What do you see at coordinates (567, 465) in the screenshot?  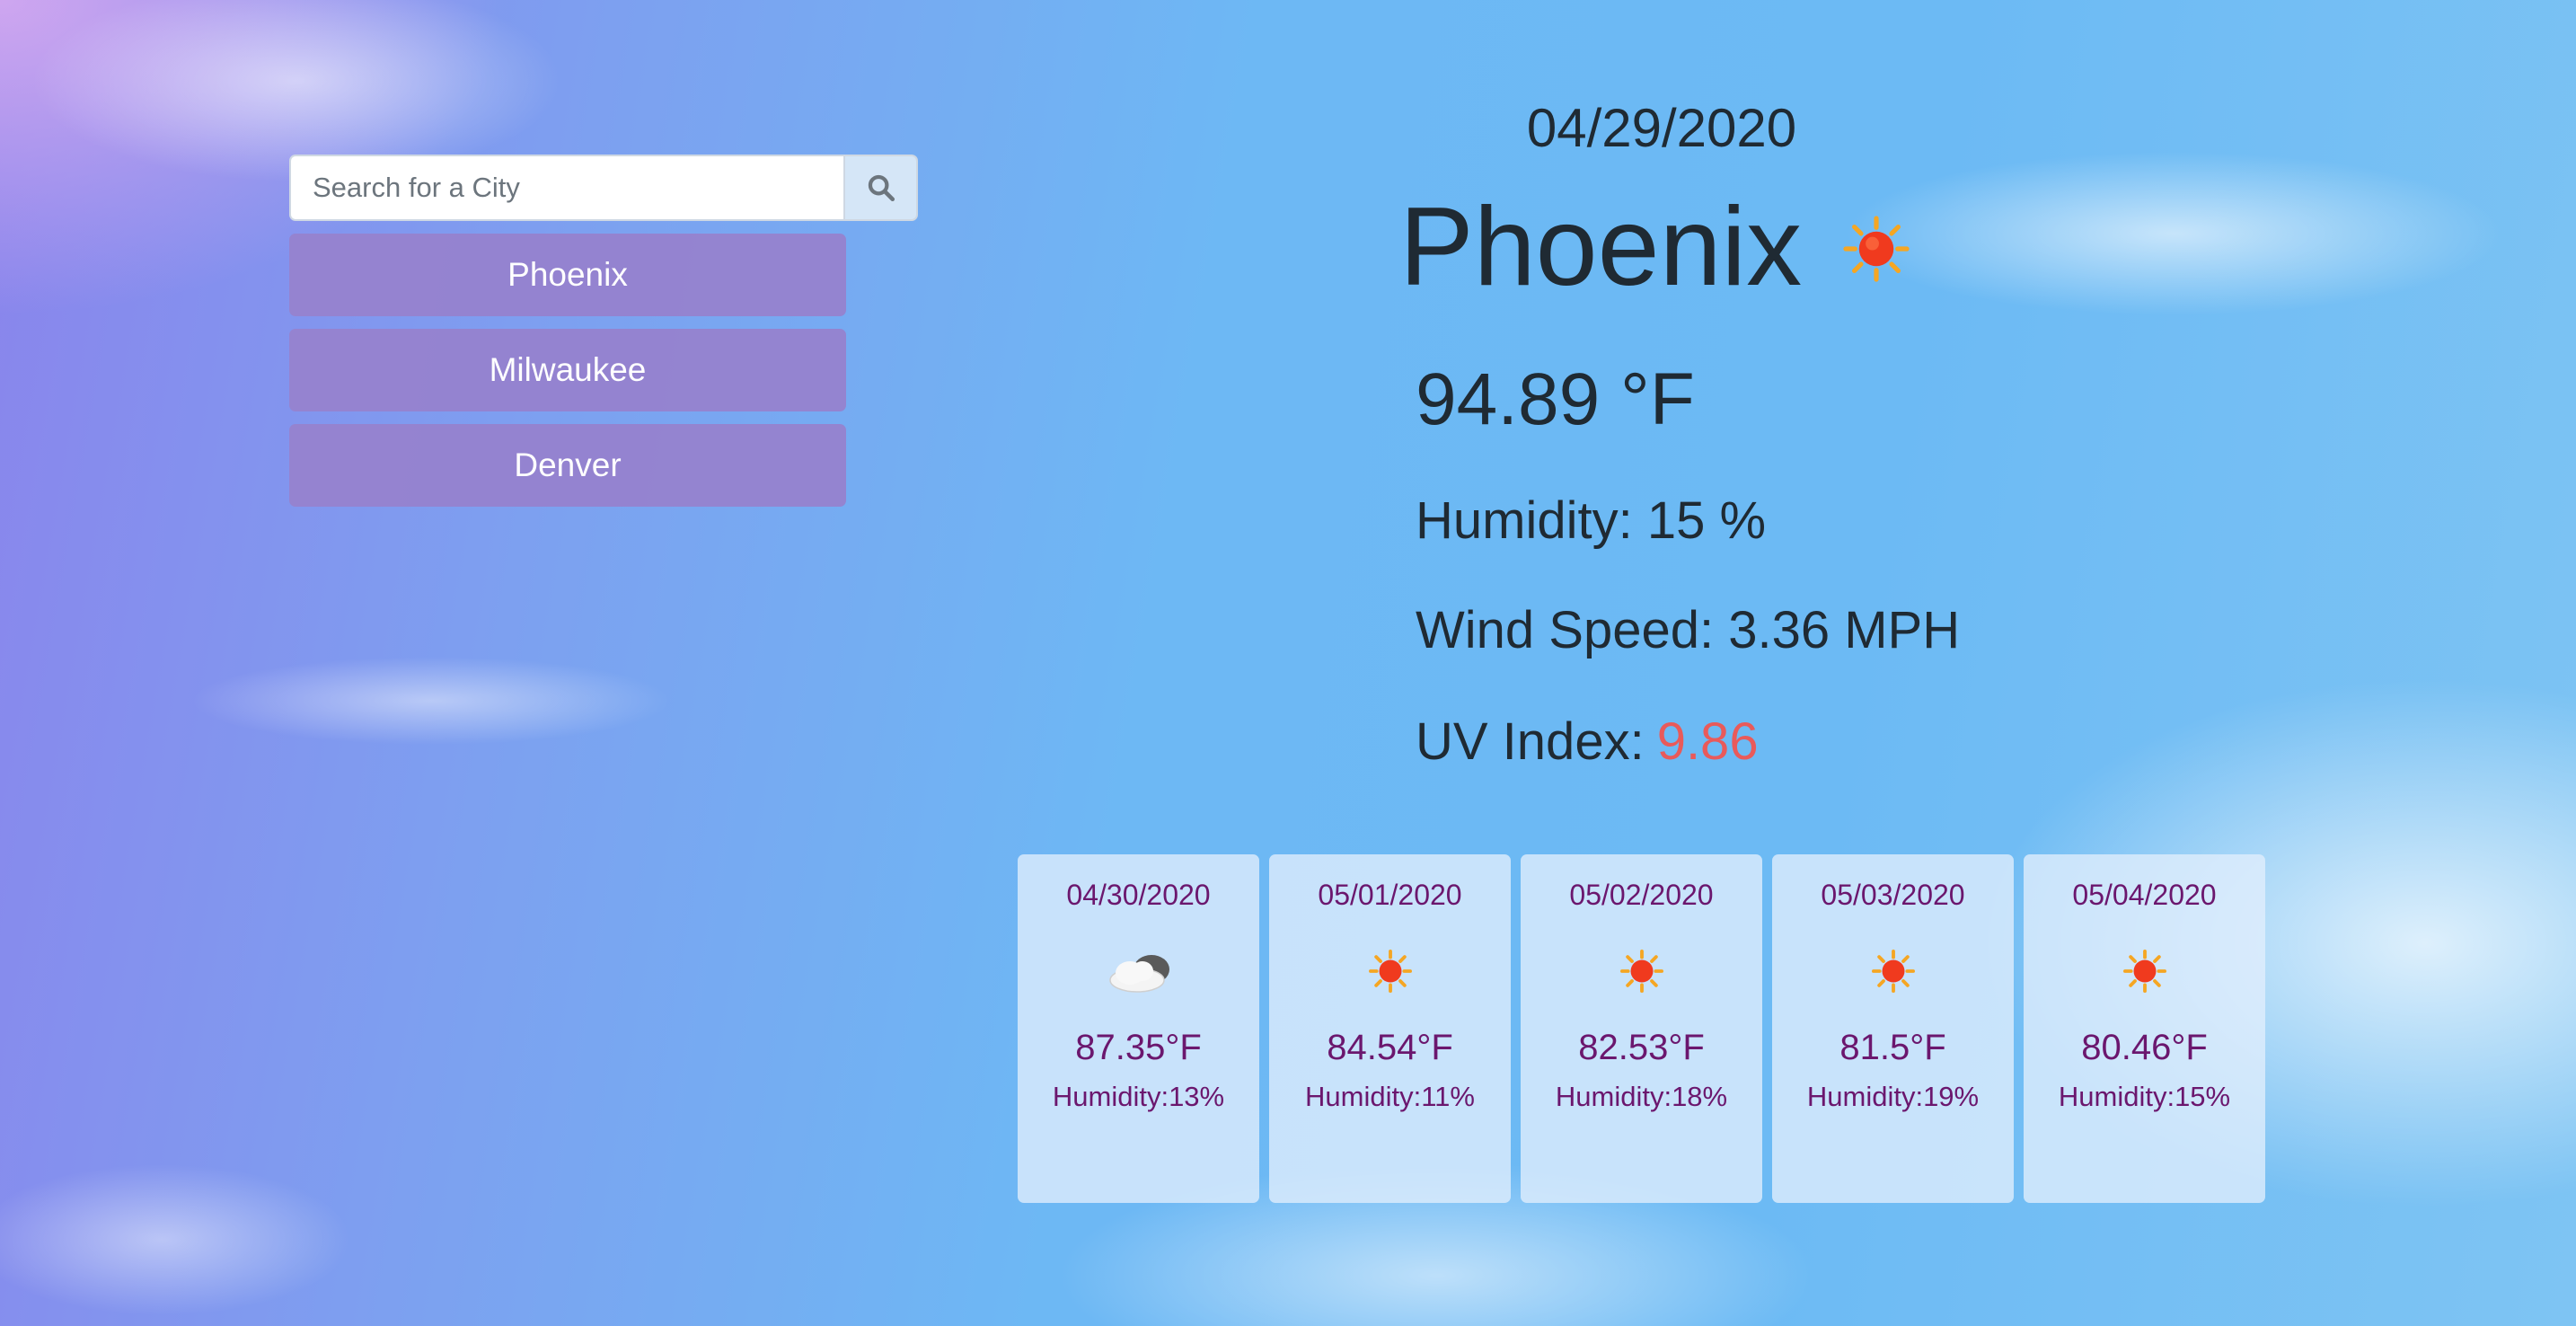 I see `city-button-denver: Denver` at bounding box center [567, 465].